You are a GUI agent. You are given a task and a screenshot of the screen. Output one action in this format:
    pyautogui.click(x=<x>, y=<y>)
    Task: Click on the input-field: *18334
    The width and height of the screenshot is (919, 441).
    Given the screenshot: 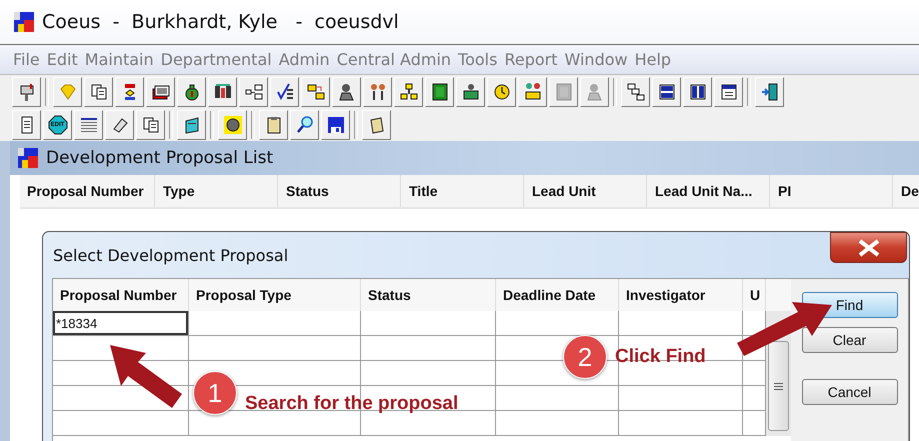 What is the action you would take?
    pyautogui.click(x=120, y=323)
    